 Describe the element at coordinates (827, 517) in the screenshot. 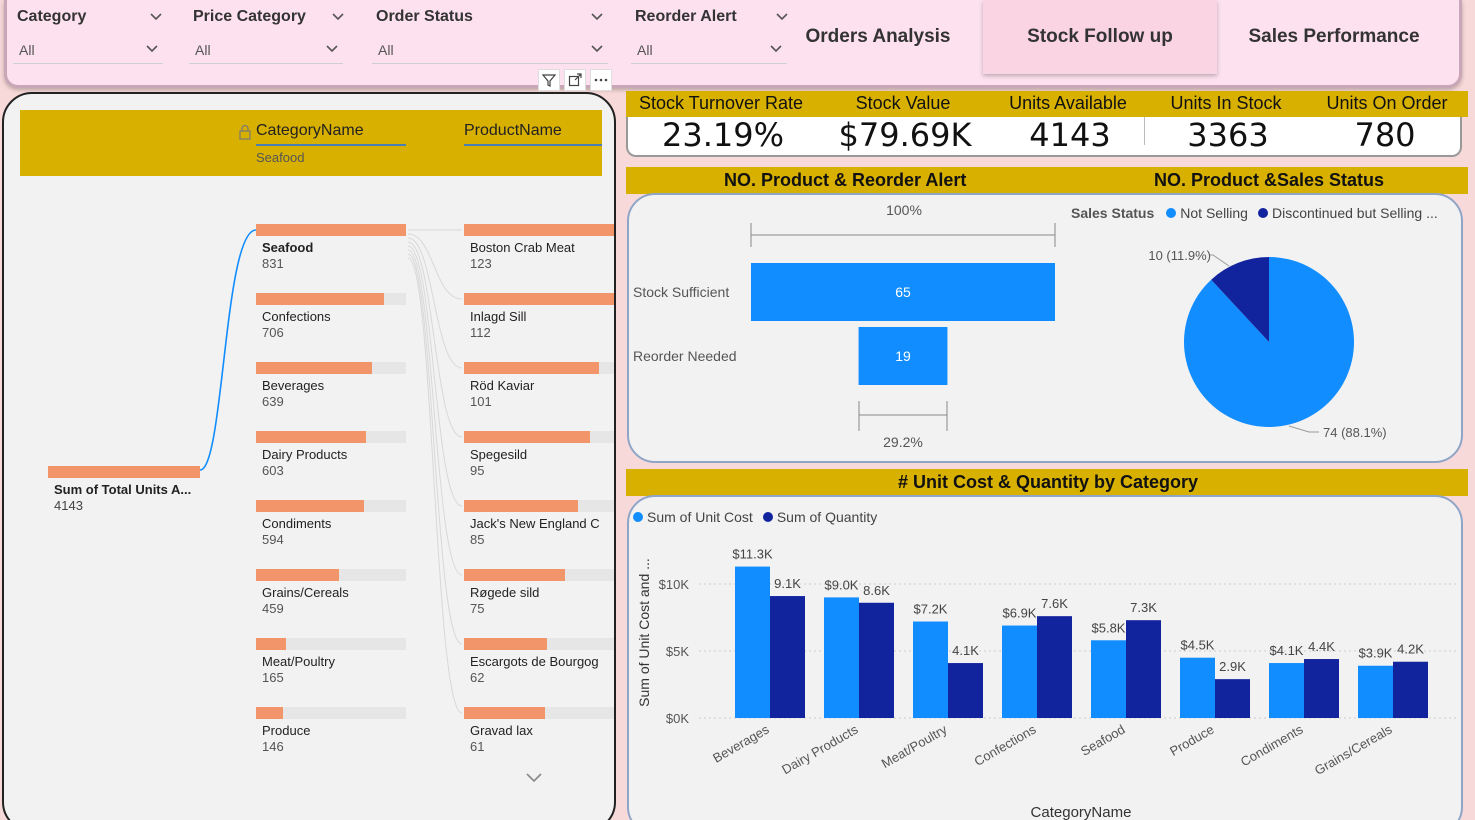

I see `bar-legend-item: Sum of Quantity` at that location.